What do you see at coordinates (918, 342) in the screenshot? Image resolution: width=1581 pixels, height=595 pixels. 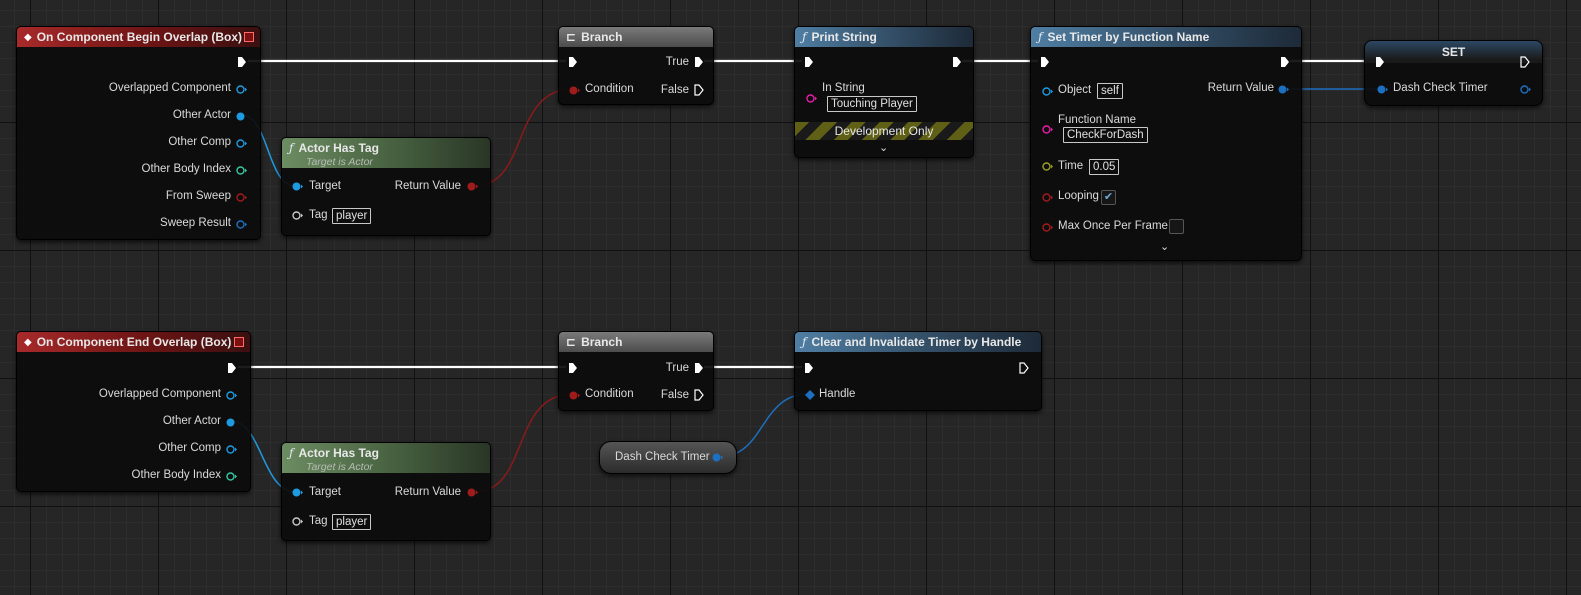 I see `node-header: ƒ Clear and Invalidate Timer by Handle` at bounding box center [918, 342].